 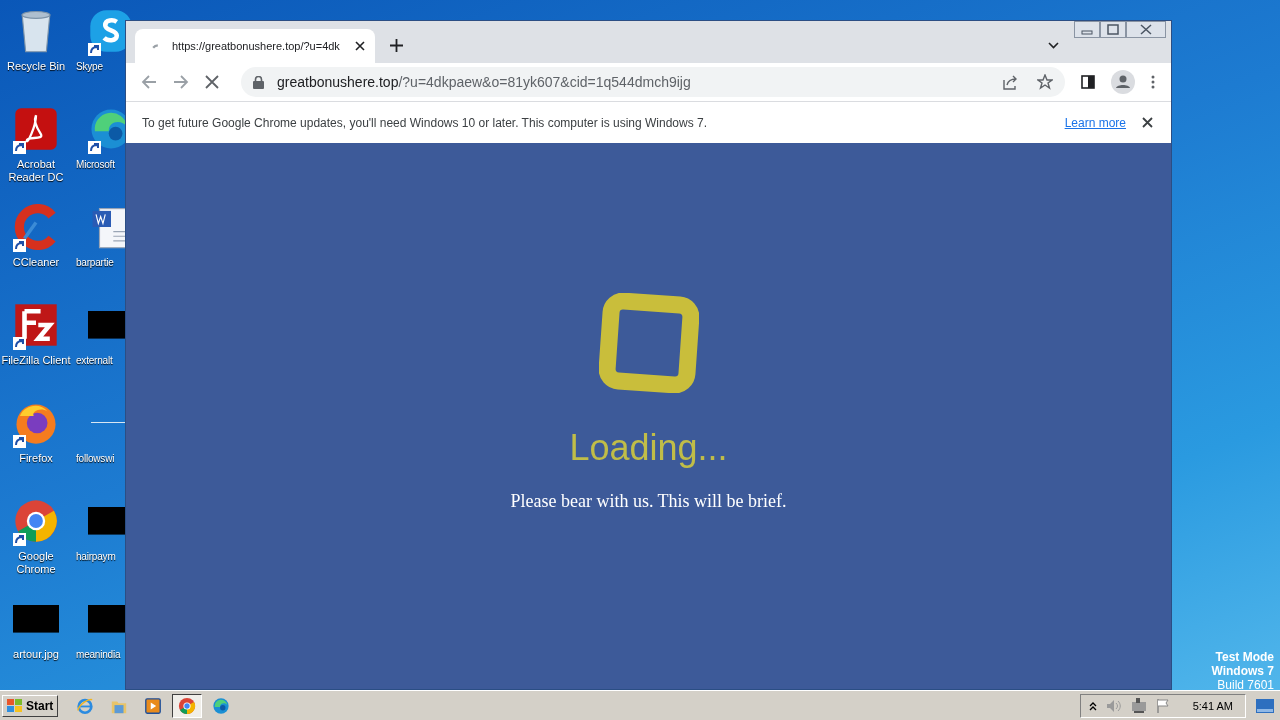 I want to click on acrobat-icon, so click(x=36, y=129).